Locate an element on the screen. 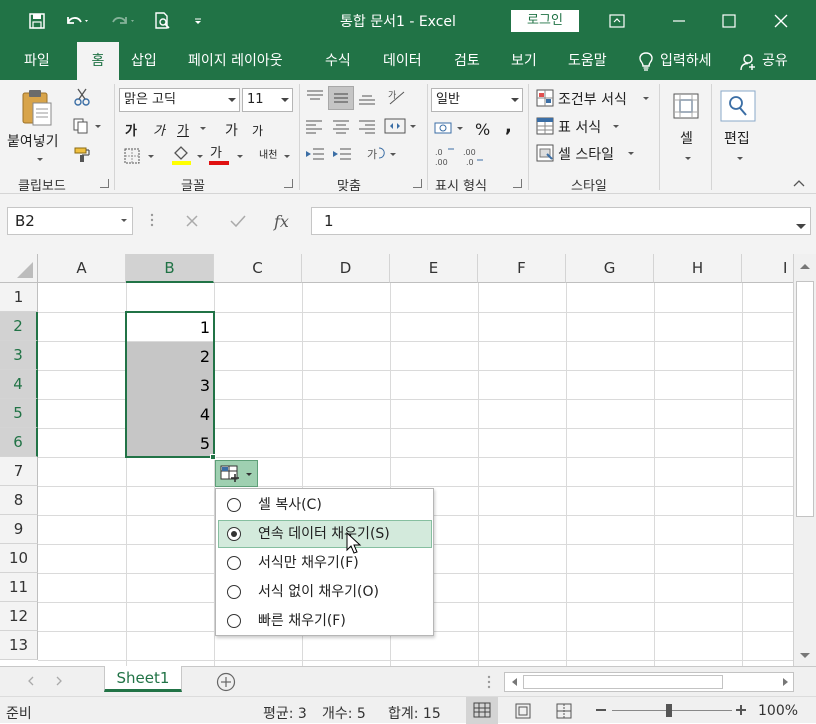 Image resolution: width=816 pixels, height=724 pixels. borders-icon is located at coordinates (132, 156).